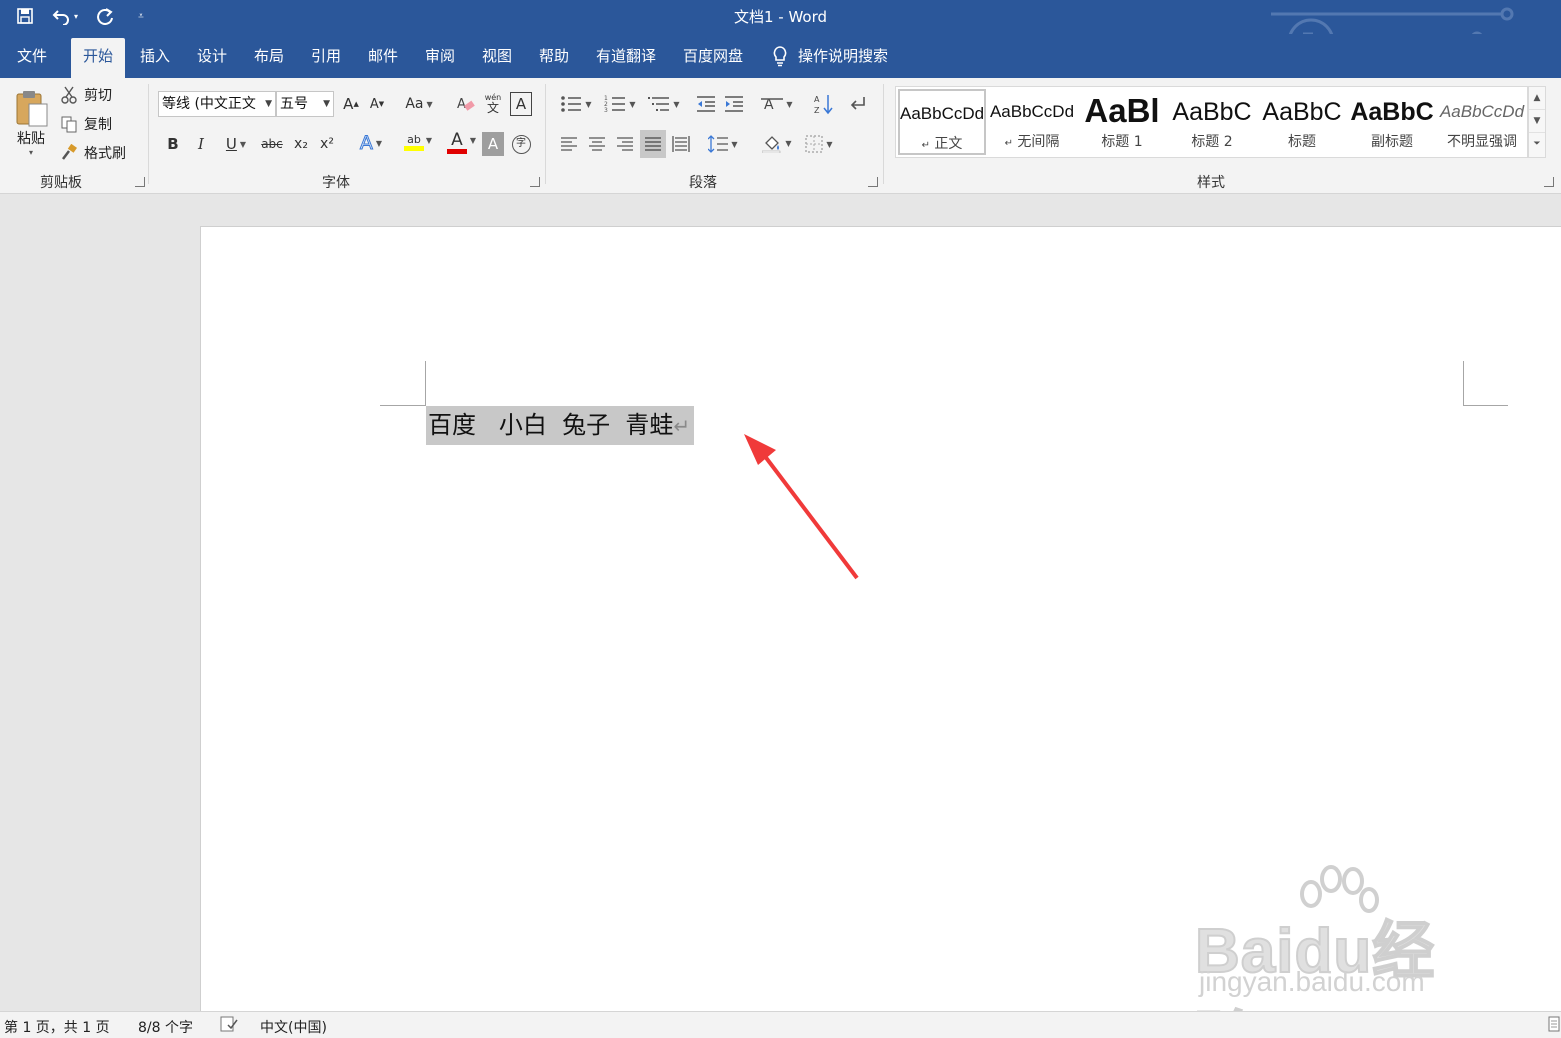 Image resolution: width=1561 pixels, height=1038 pixels. Describe the element at coordinates (681, 144) in the screenshot. I see `distributed-icon` at that location.